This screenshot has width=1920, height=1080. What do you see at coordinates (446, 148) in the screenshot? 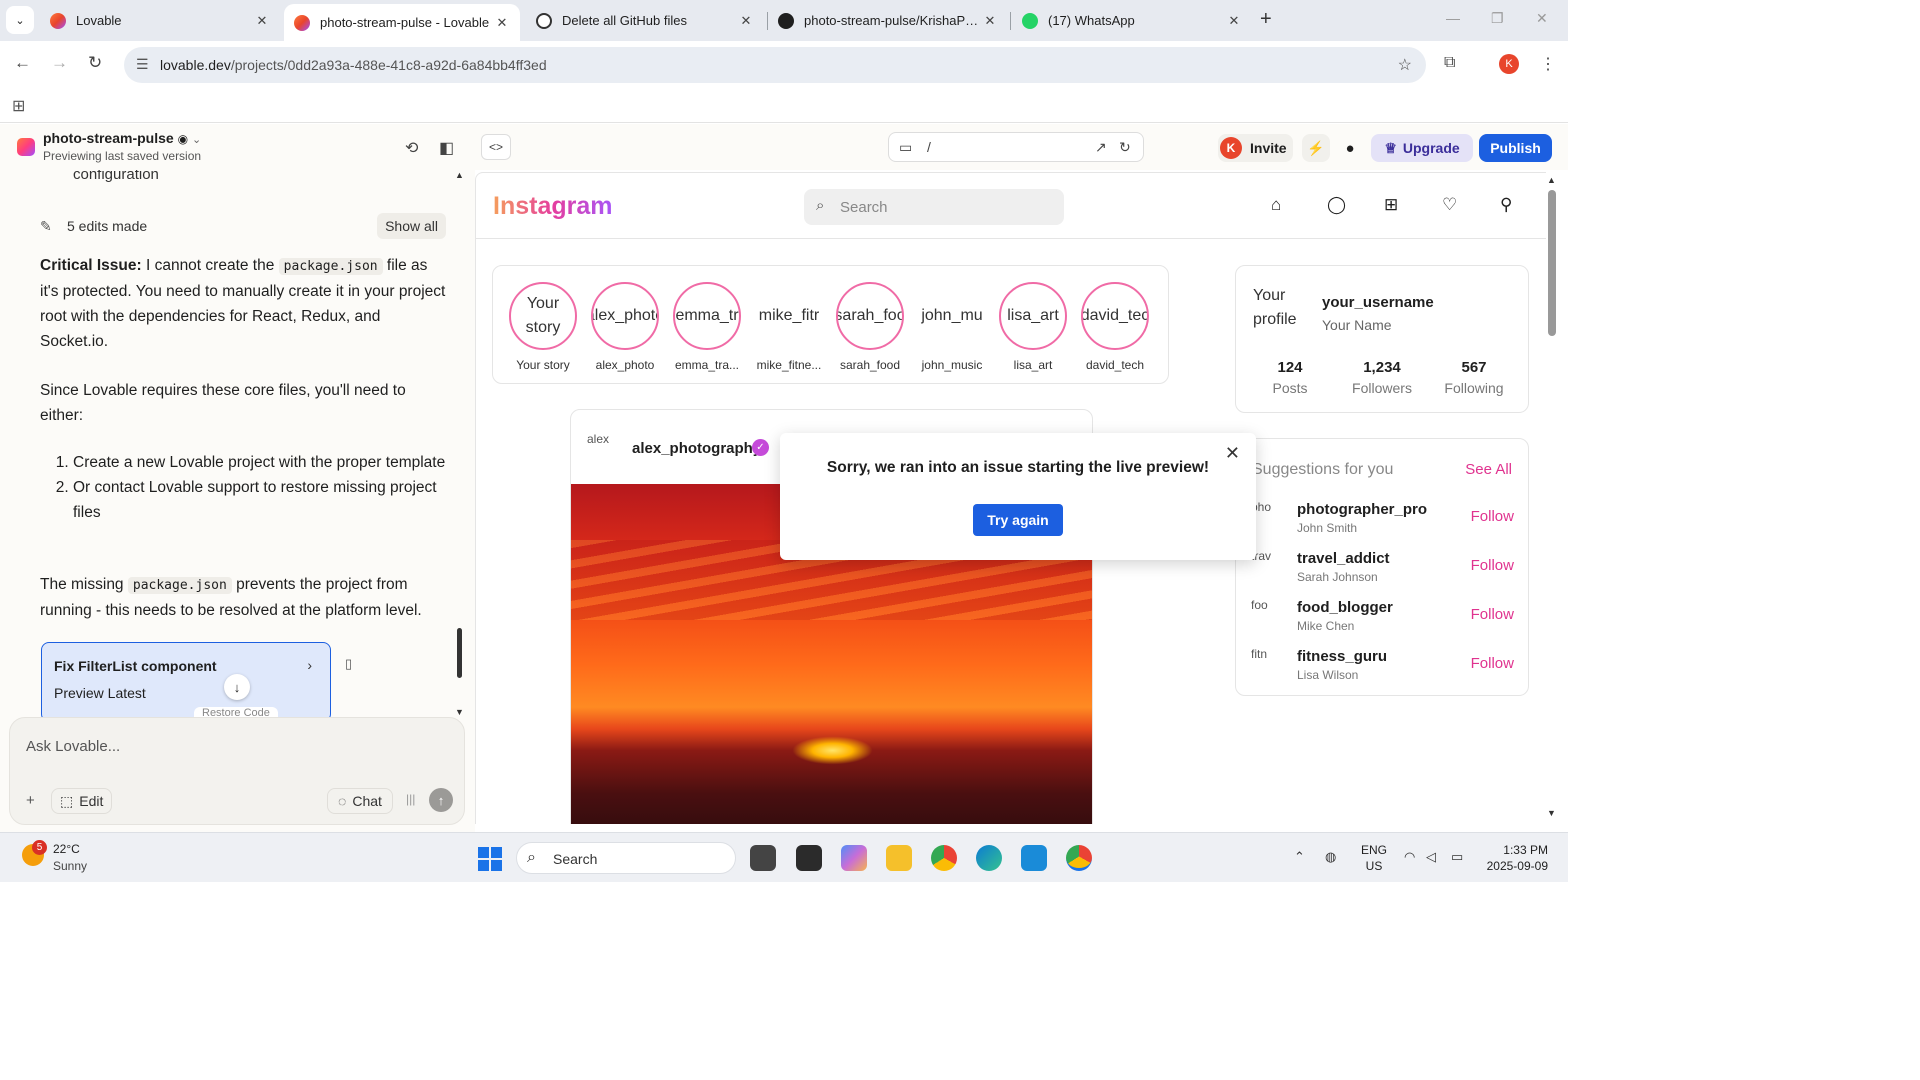
I see `sidebar-toggle-icon: ◧` at bounding box center [446, 148].